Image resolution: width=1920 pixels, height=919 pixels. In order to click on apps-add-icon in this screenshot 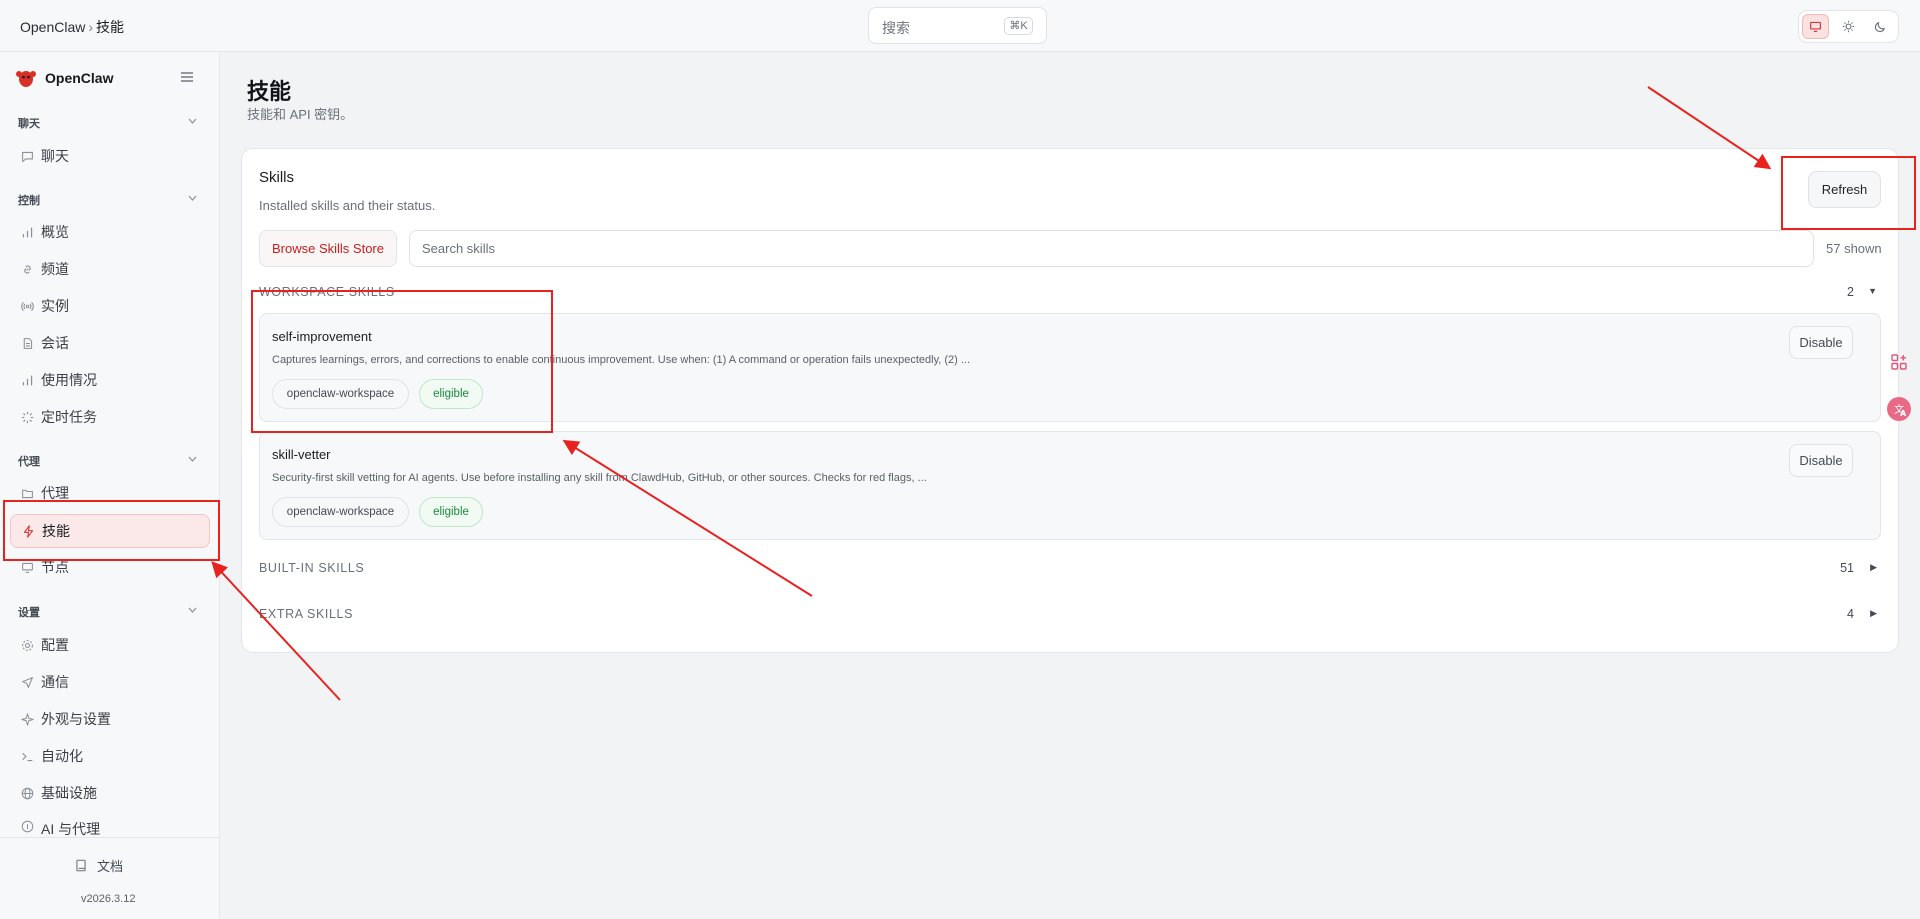, I will do `click(1898, 362)`.